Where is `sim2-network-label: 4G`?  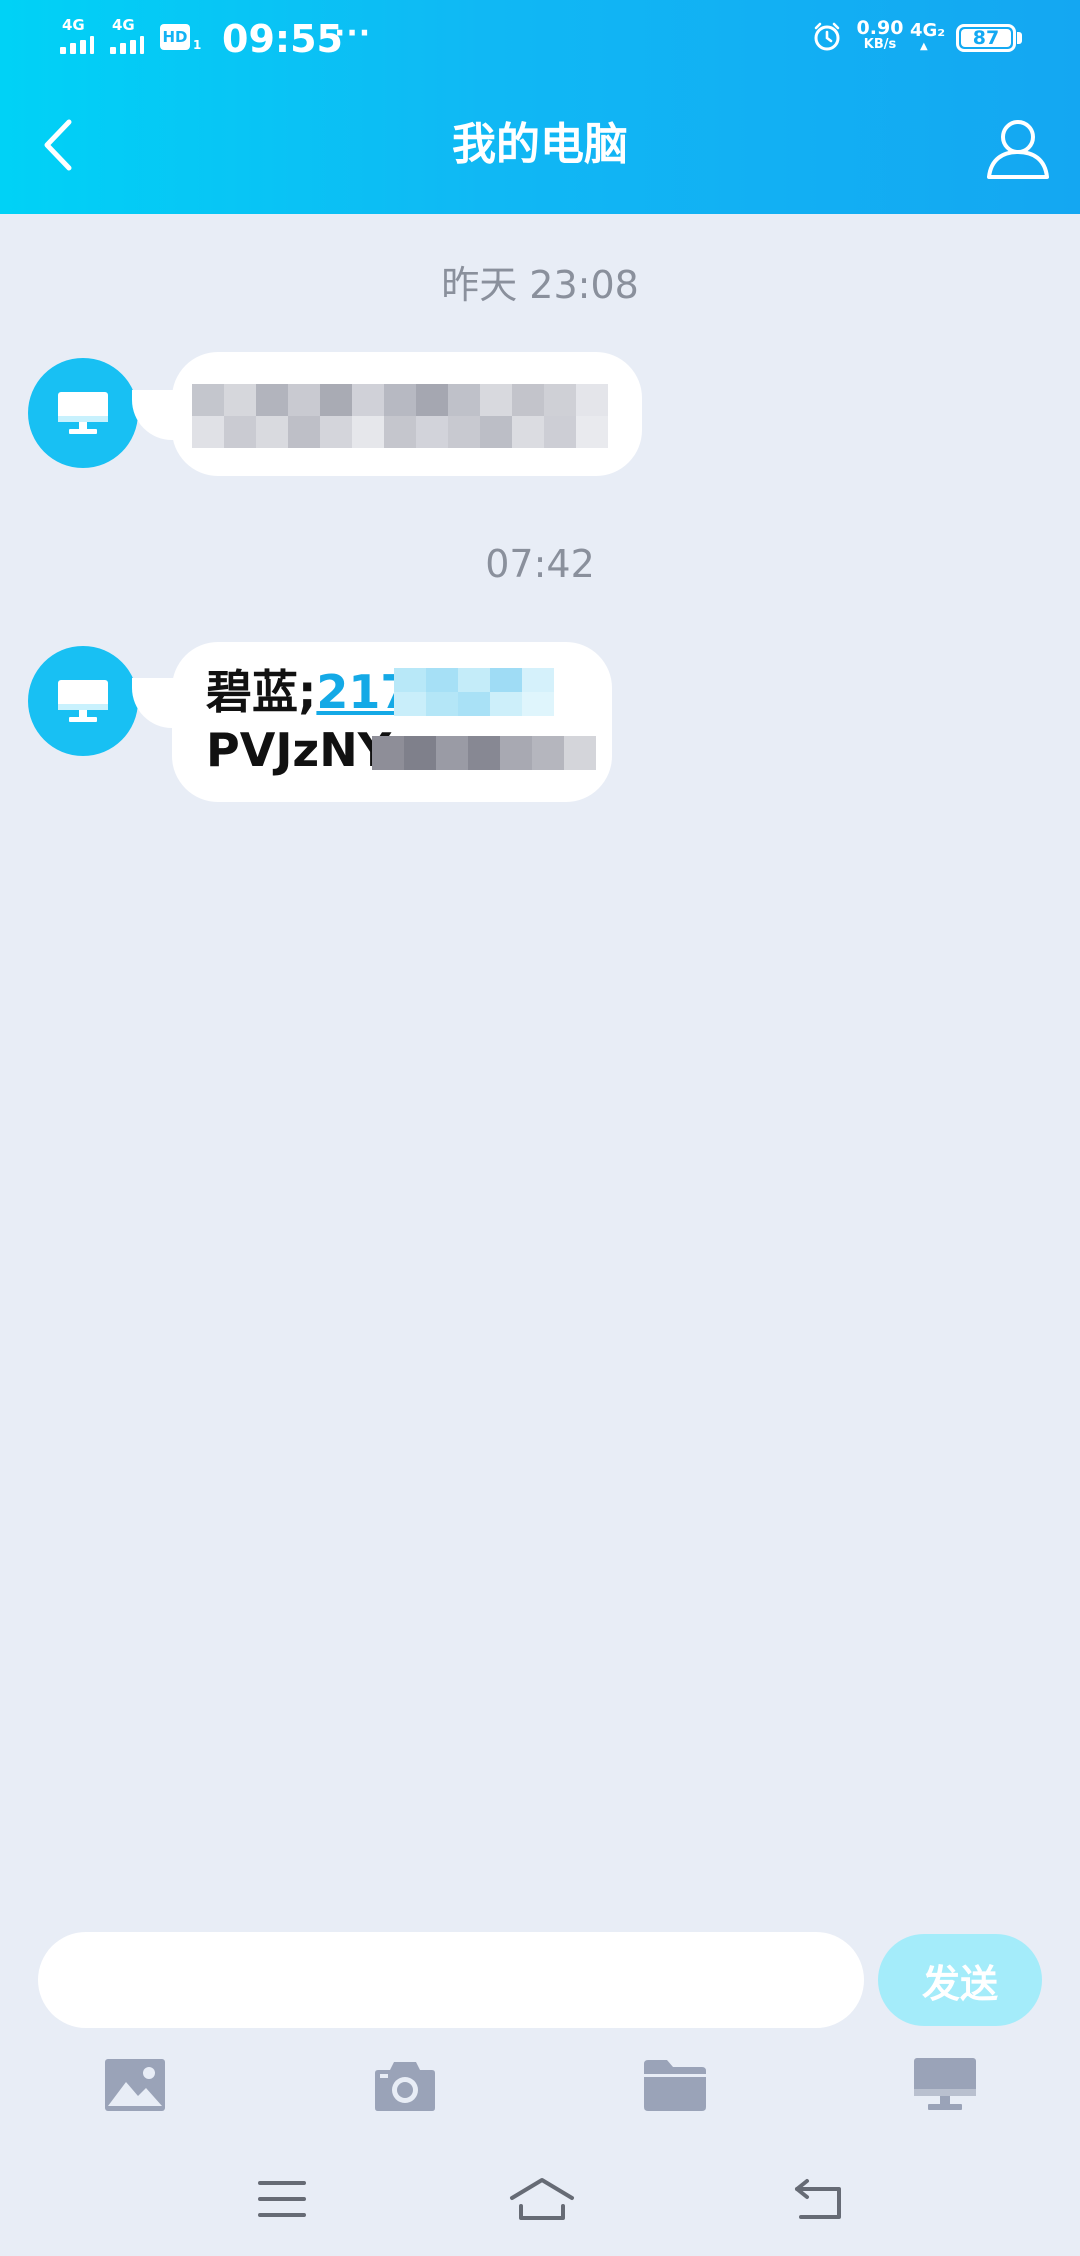 sim2-network-label: 4G is located at coordinates (123, 25).